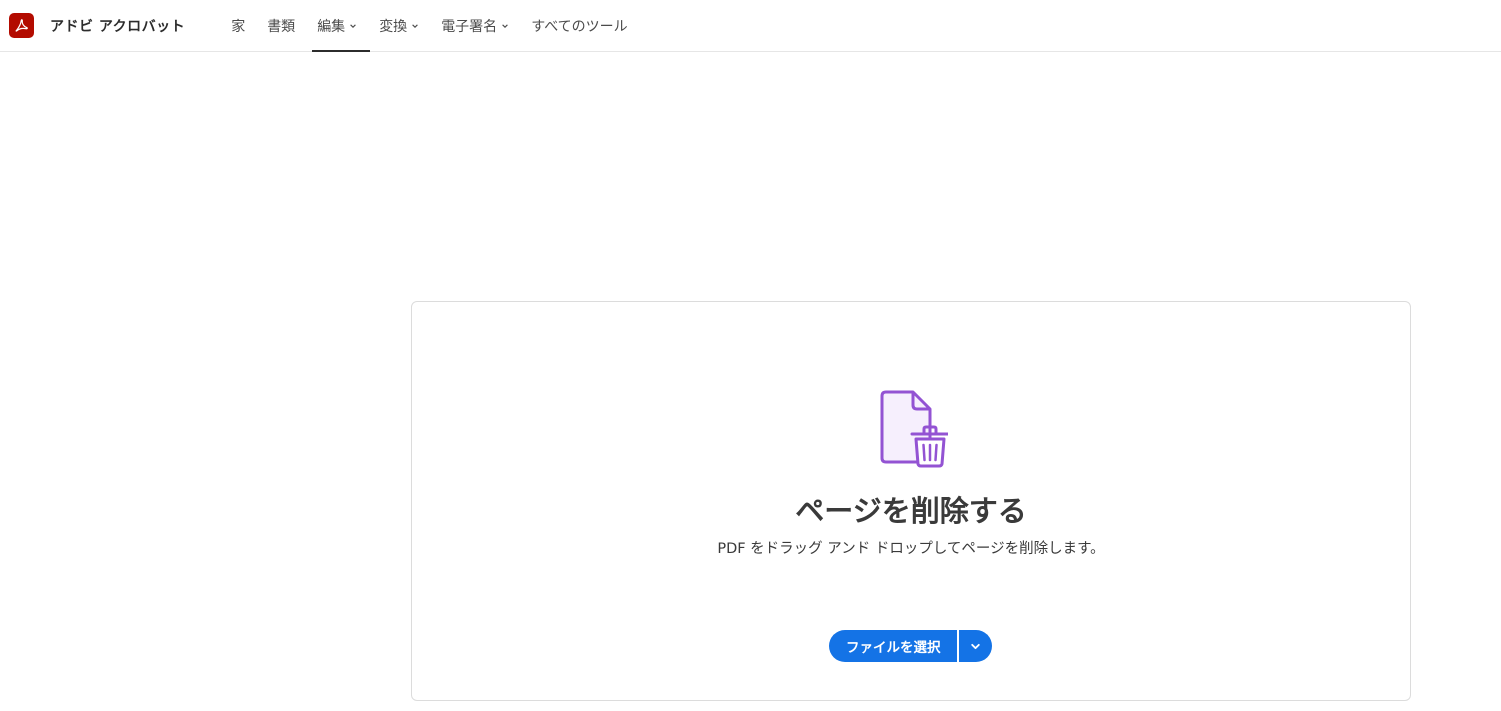 The width and height of the screenshot is (1501, 711). I want to click on nav-item-e-sign: 電子署名, so click(475, 25).